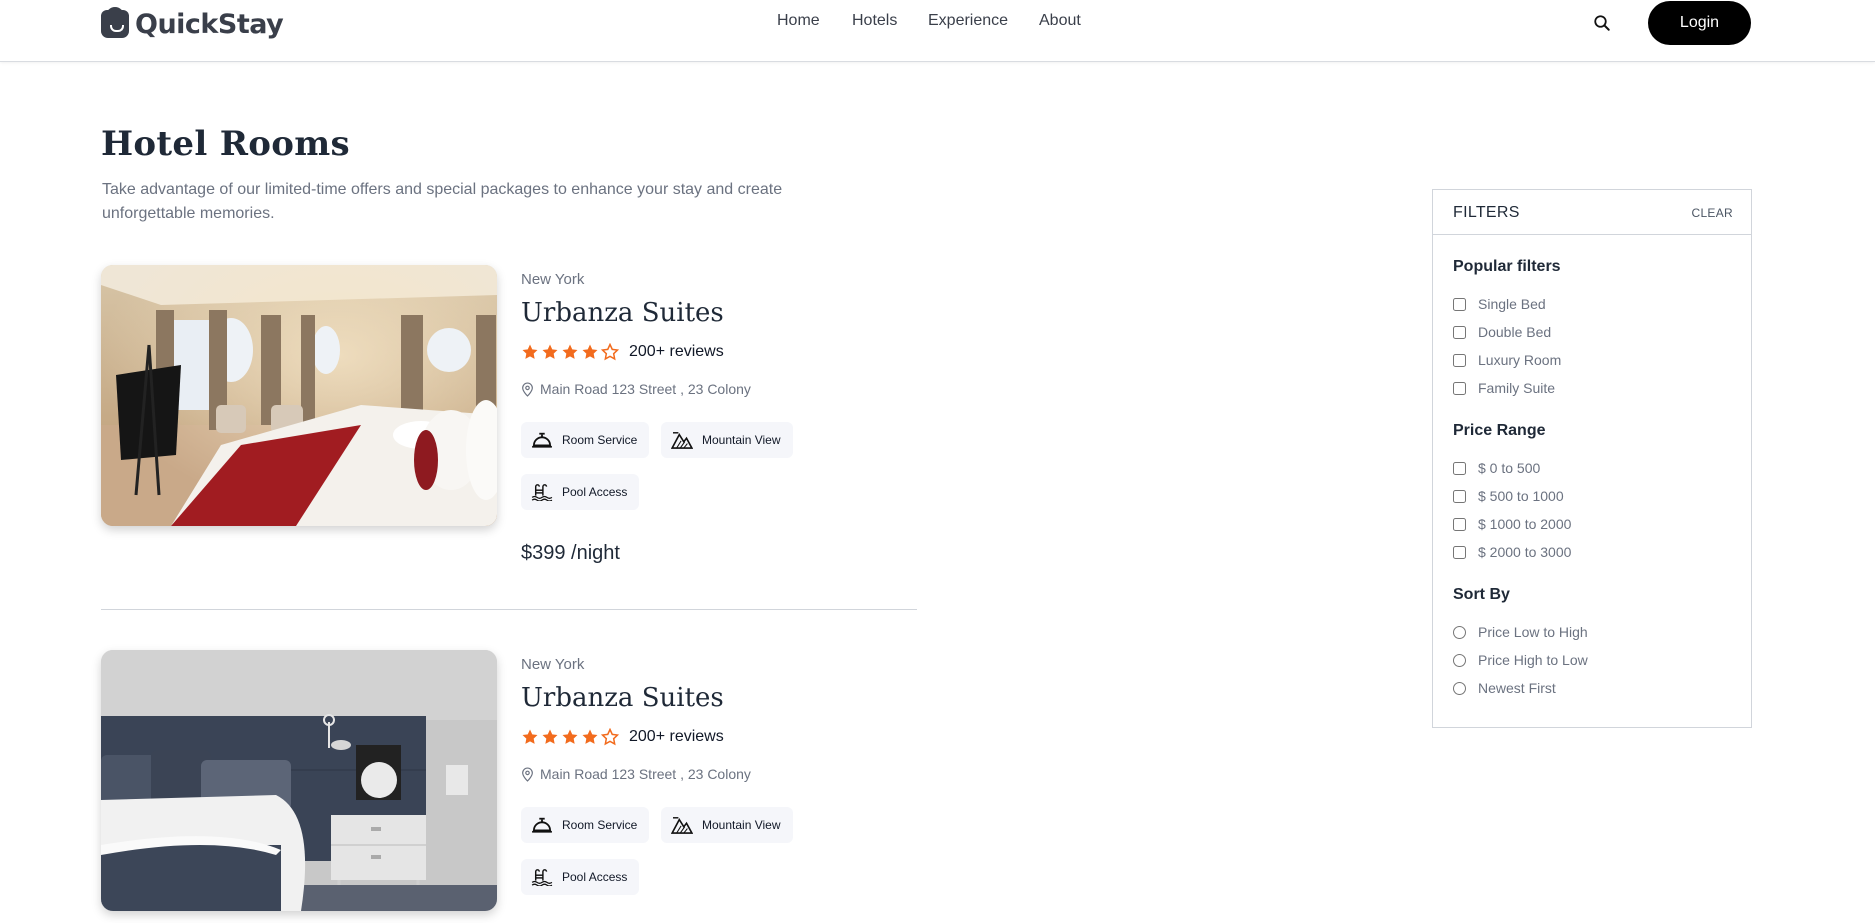 The image size is (1875, 923). Describe the element at coordinates (1459, 552) in the screenshot. I see `price-2000-3000-checkbox` at that location.